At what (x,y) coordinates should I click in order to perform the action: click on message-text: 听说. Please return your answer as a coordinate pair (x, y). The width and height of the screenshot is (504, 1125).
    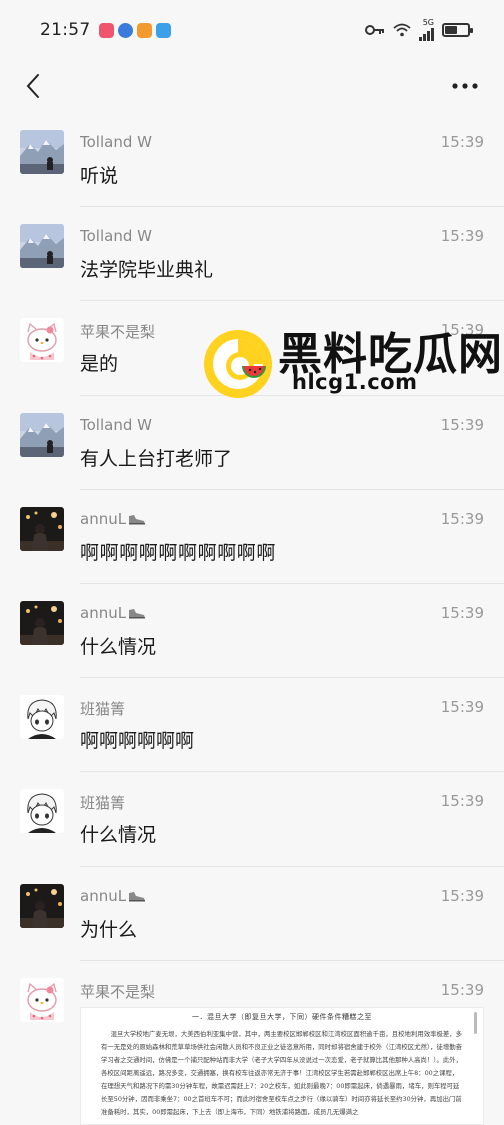
    Looking at the image, I should click on (99, 174).